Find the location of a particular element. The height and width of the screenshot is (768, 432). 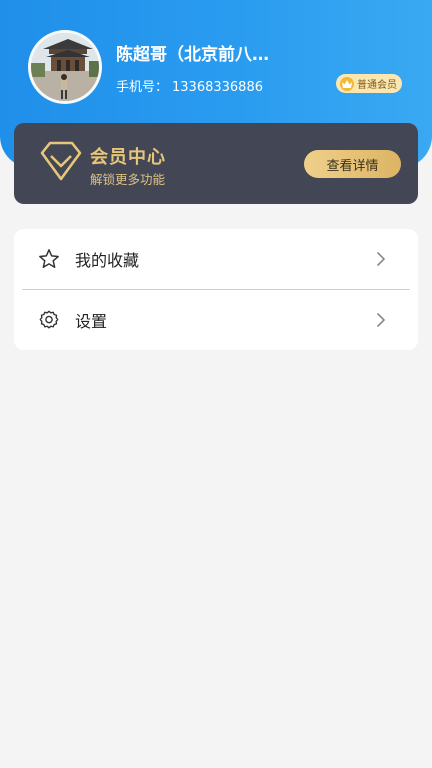

member-badge: 普通会员 is located at coordinates (369, 83).